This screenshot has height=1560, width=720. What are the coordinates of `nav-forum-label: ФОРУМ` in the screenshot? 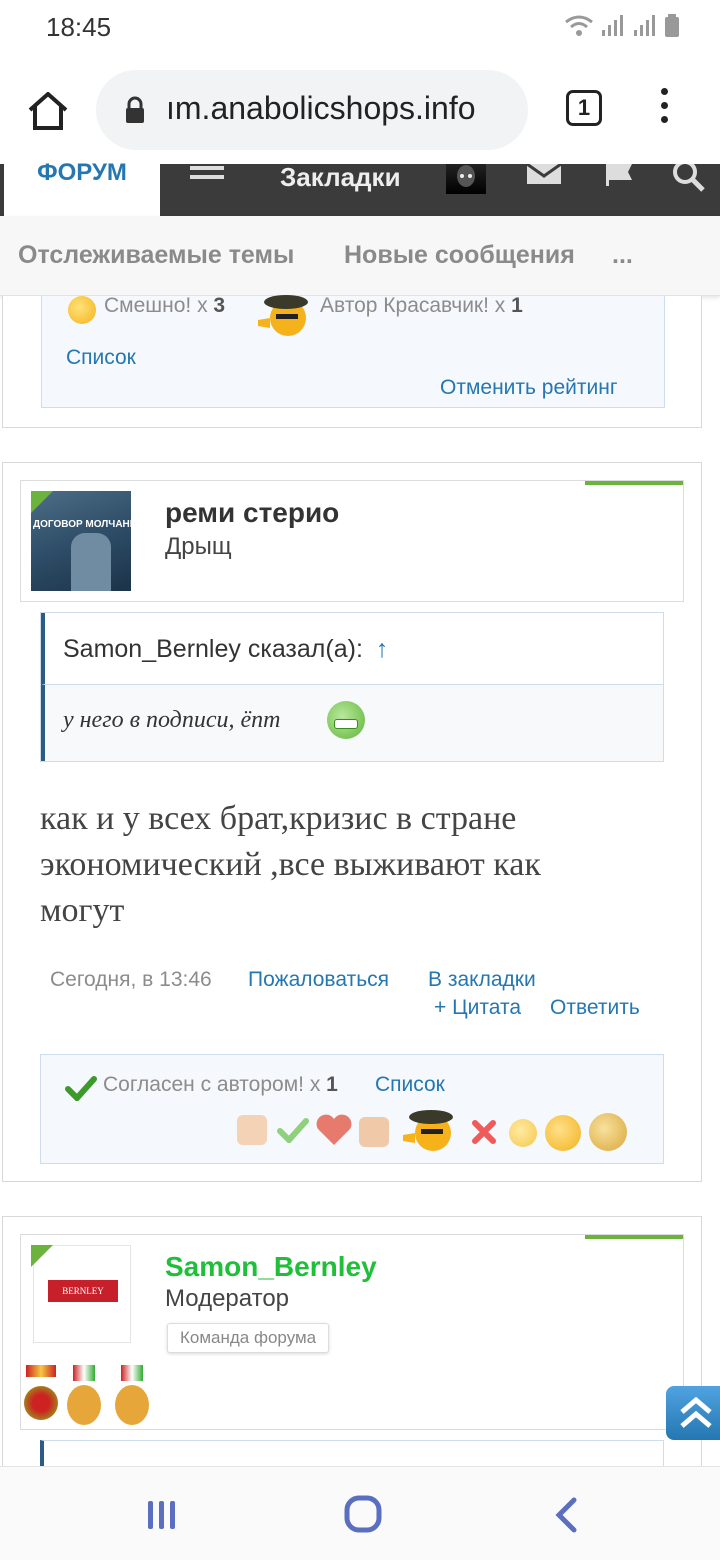 It's located at (82, 172).